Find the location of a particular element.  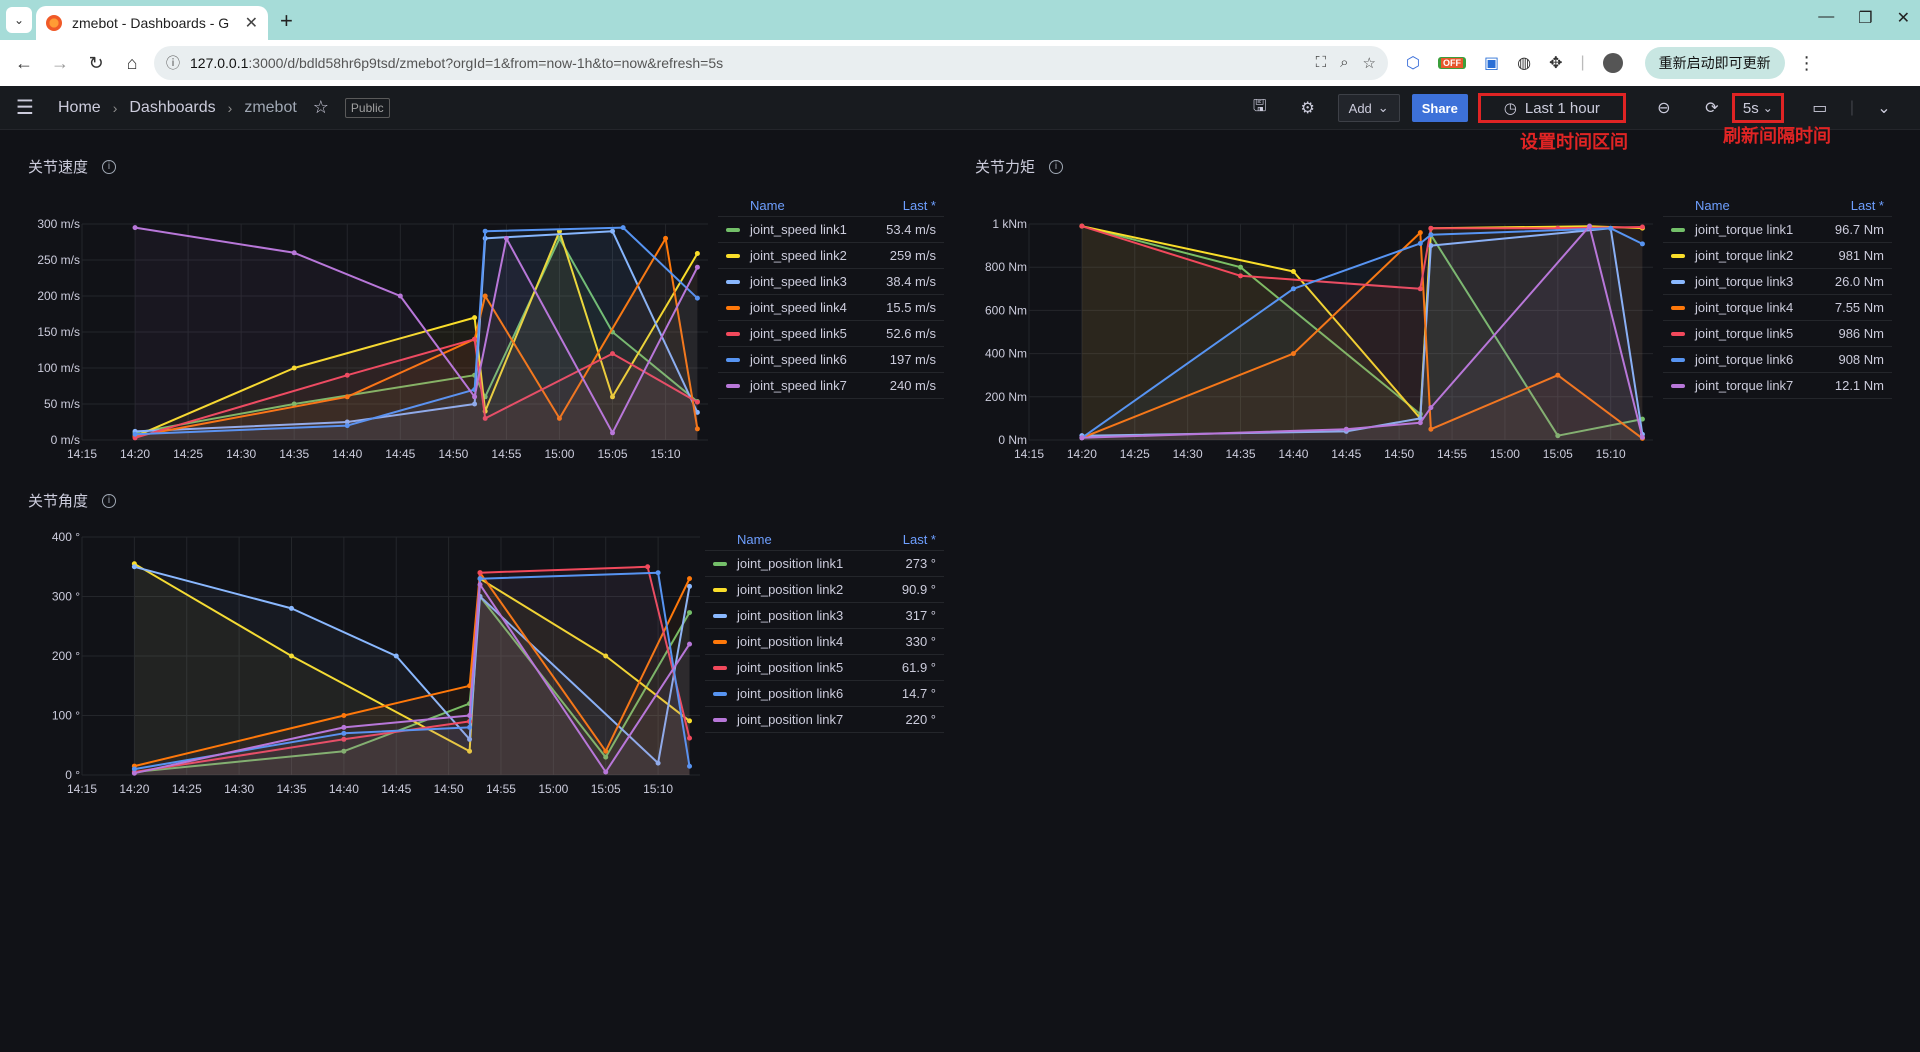

breadcrumb-home: Home is located at coordinates (79, 108).